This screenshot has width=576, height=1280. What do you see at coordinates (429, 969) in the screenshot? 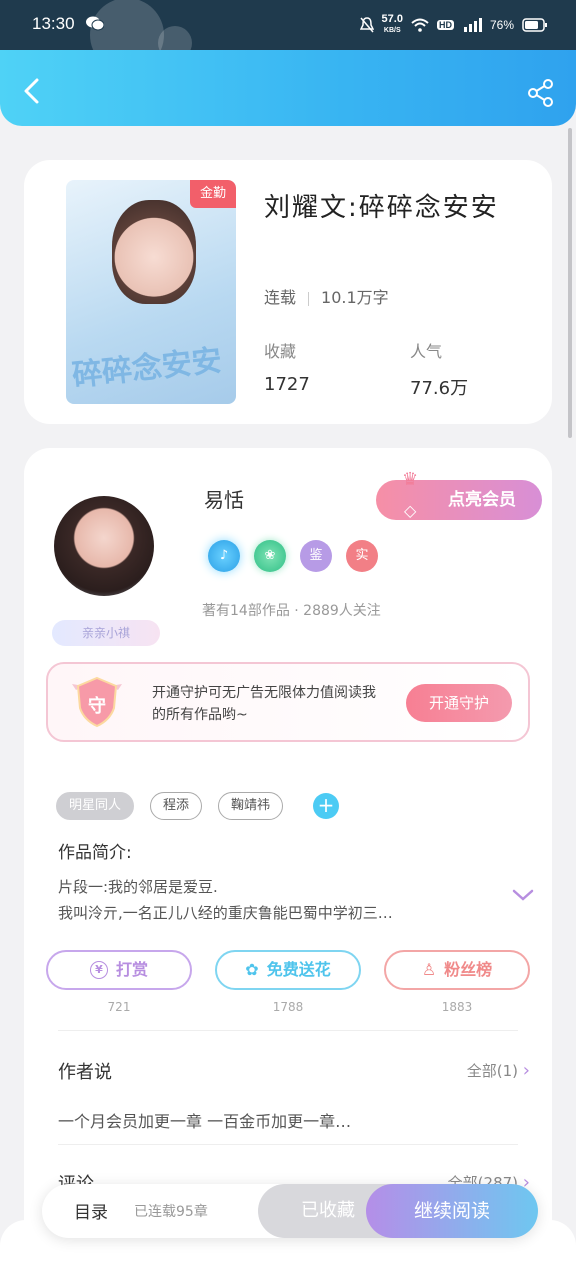
I see `user-icon: ♙` at bounding box center [429, 969].